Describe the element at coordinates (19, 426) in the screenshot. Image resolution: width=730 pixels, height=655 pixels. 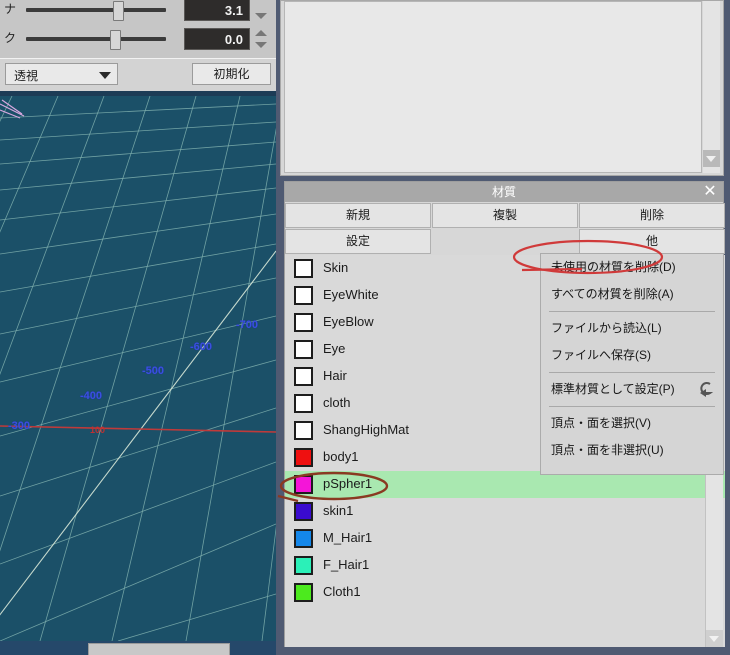
I see `axis-label: -300` at that location.